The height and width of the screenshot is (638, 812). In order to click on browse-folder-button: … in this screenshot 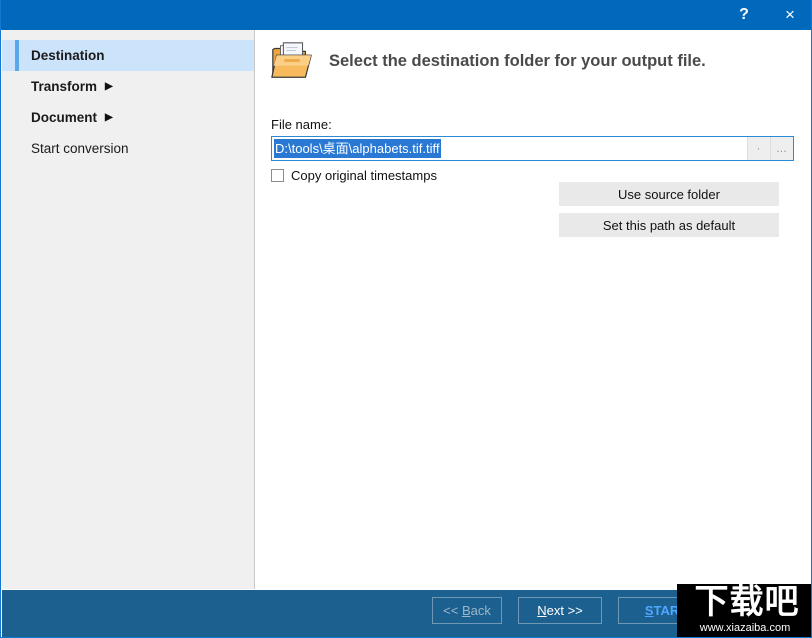, I will do `click(781, 148)`.